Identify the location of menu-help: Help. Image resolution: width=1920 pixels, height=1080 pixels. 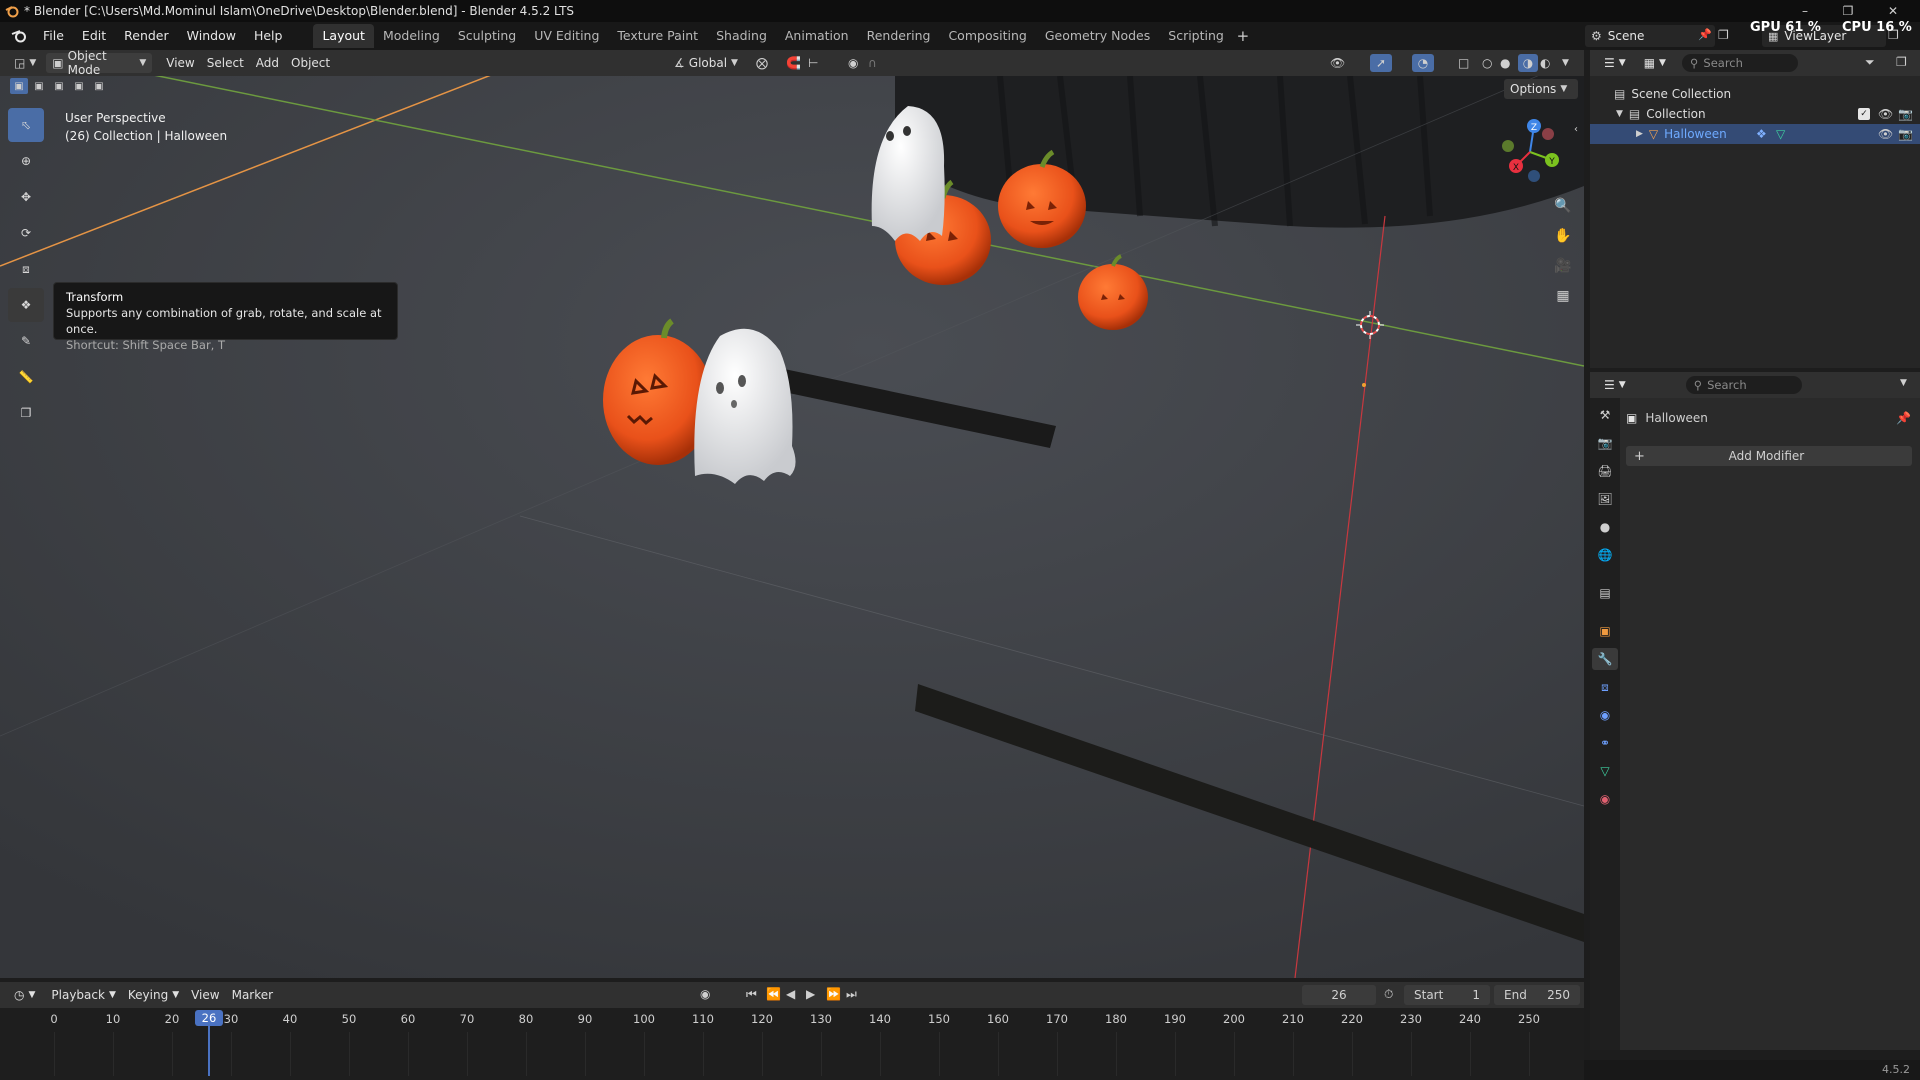
(268, 36).